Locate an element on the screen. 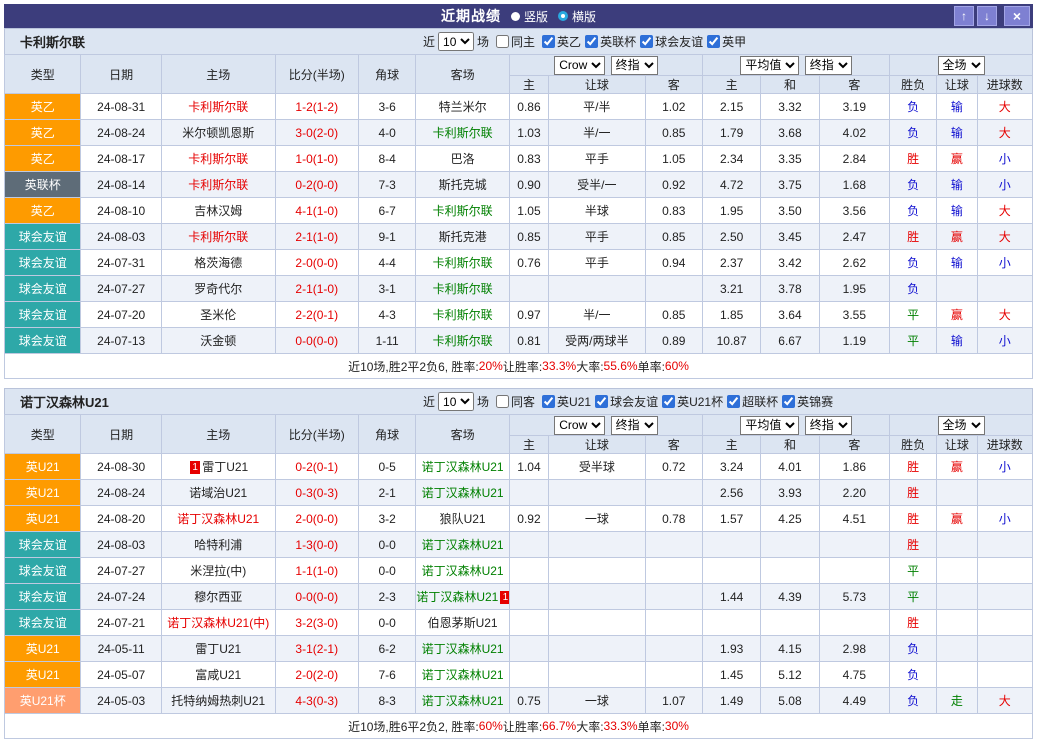 This screenshot has height=748, width=1037. home-team-name: 富咸U21 is located at coordinates (218, 675).